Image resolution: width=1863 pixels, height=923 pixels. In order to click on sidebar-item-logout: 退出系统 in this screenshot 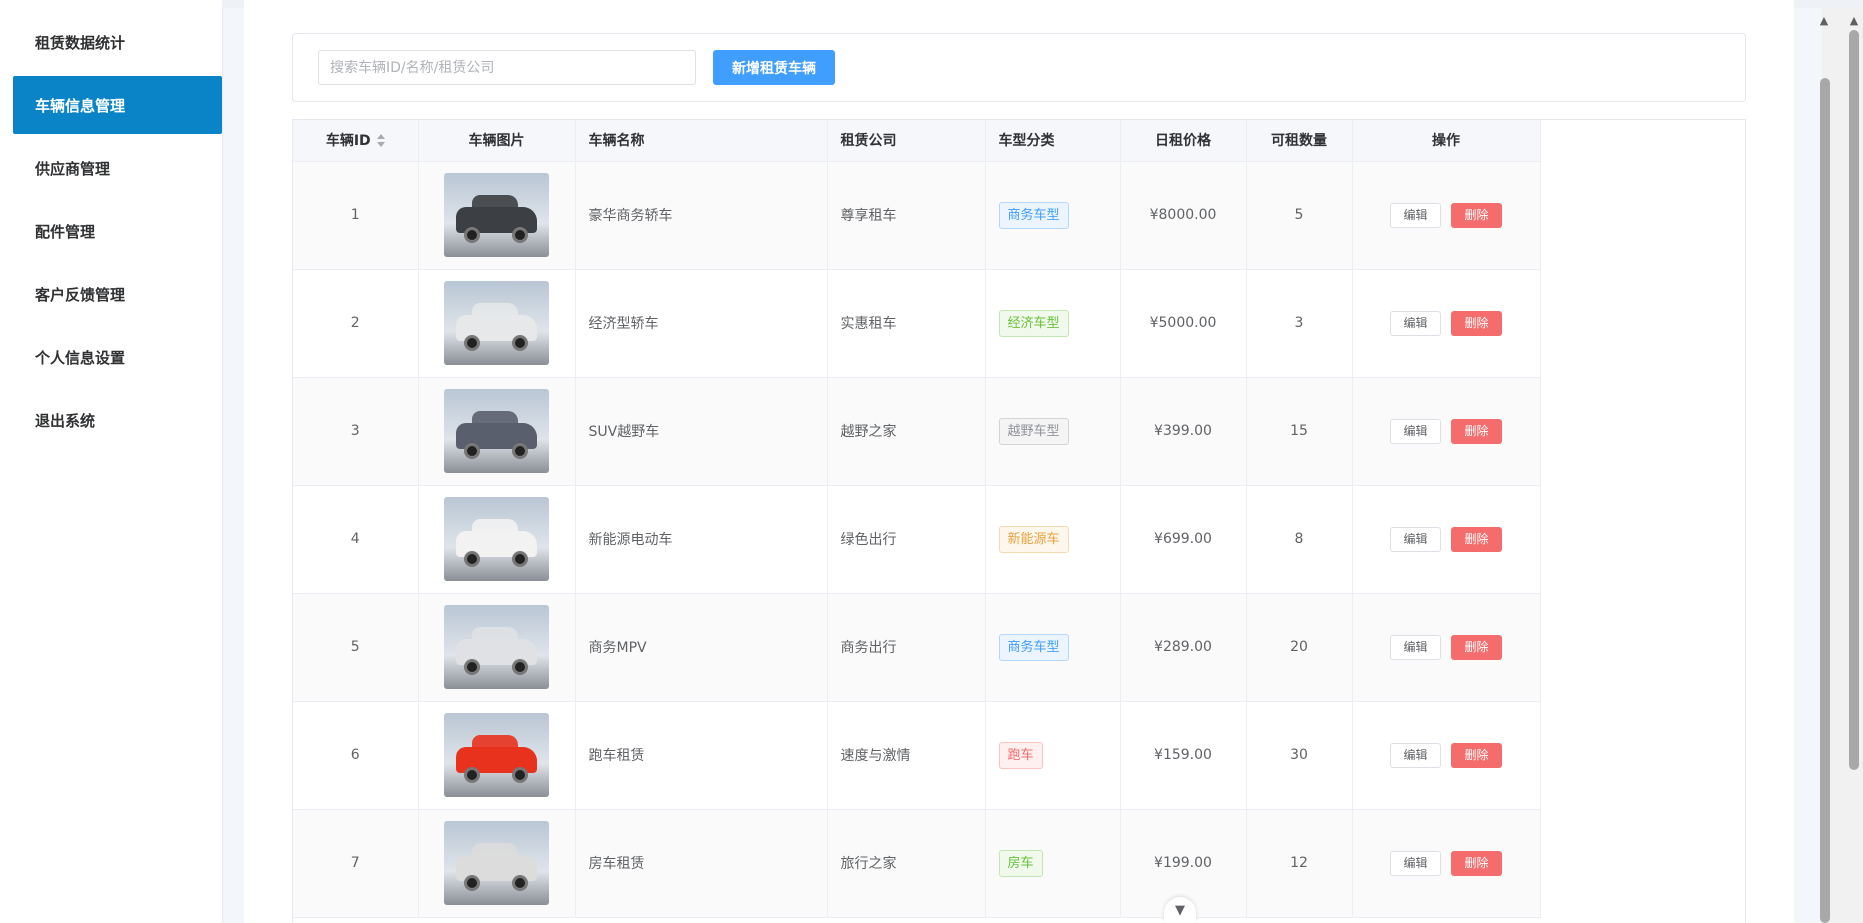, I will do `click(117, 420)`.